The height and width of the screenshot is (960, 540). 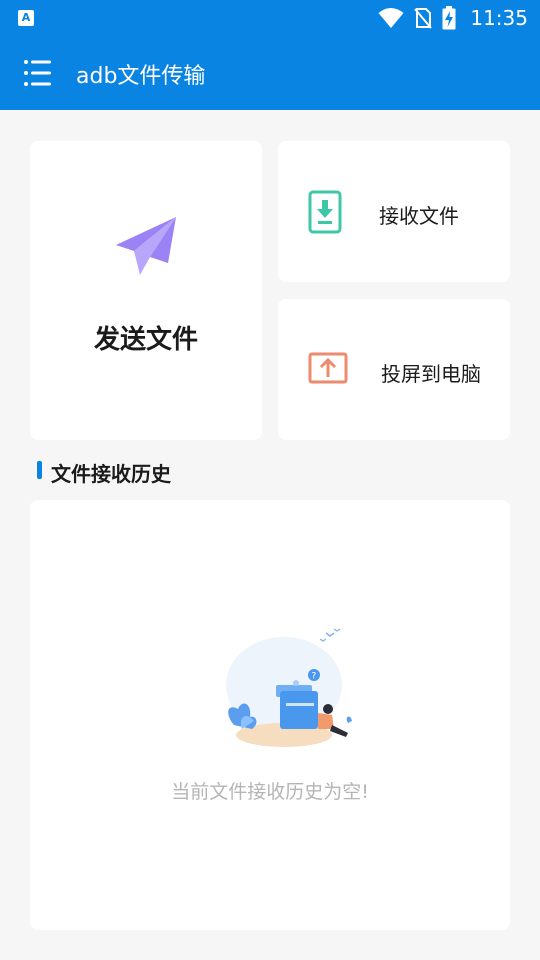 I want to click on send-file-card: 发送文件, so click(x=146, y=290).